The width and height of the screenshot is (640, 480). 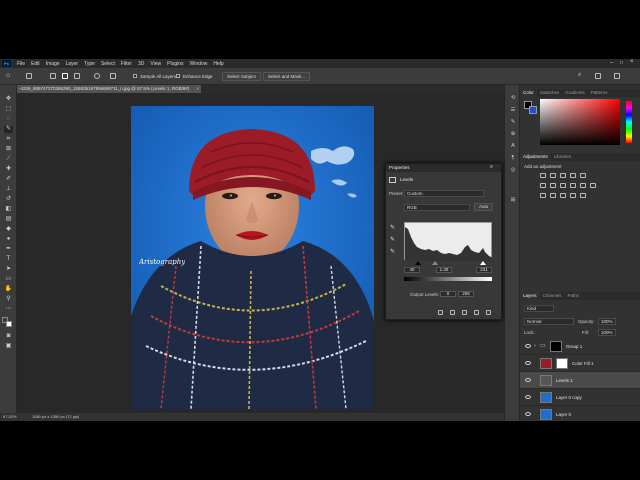 What do you see at coordinates (573, 195) in the screenshot?
I see `selective-color-icon` at bounding box center [573, 195].